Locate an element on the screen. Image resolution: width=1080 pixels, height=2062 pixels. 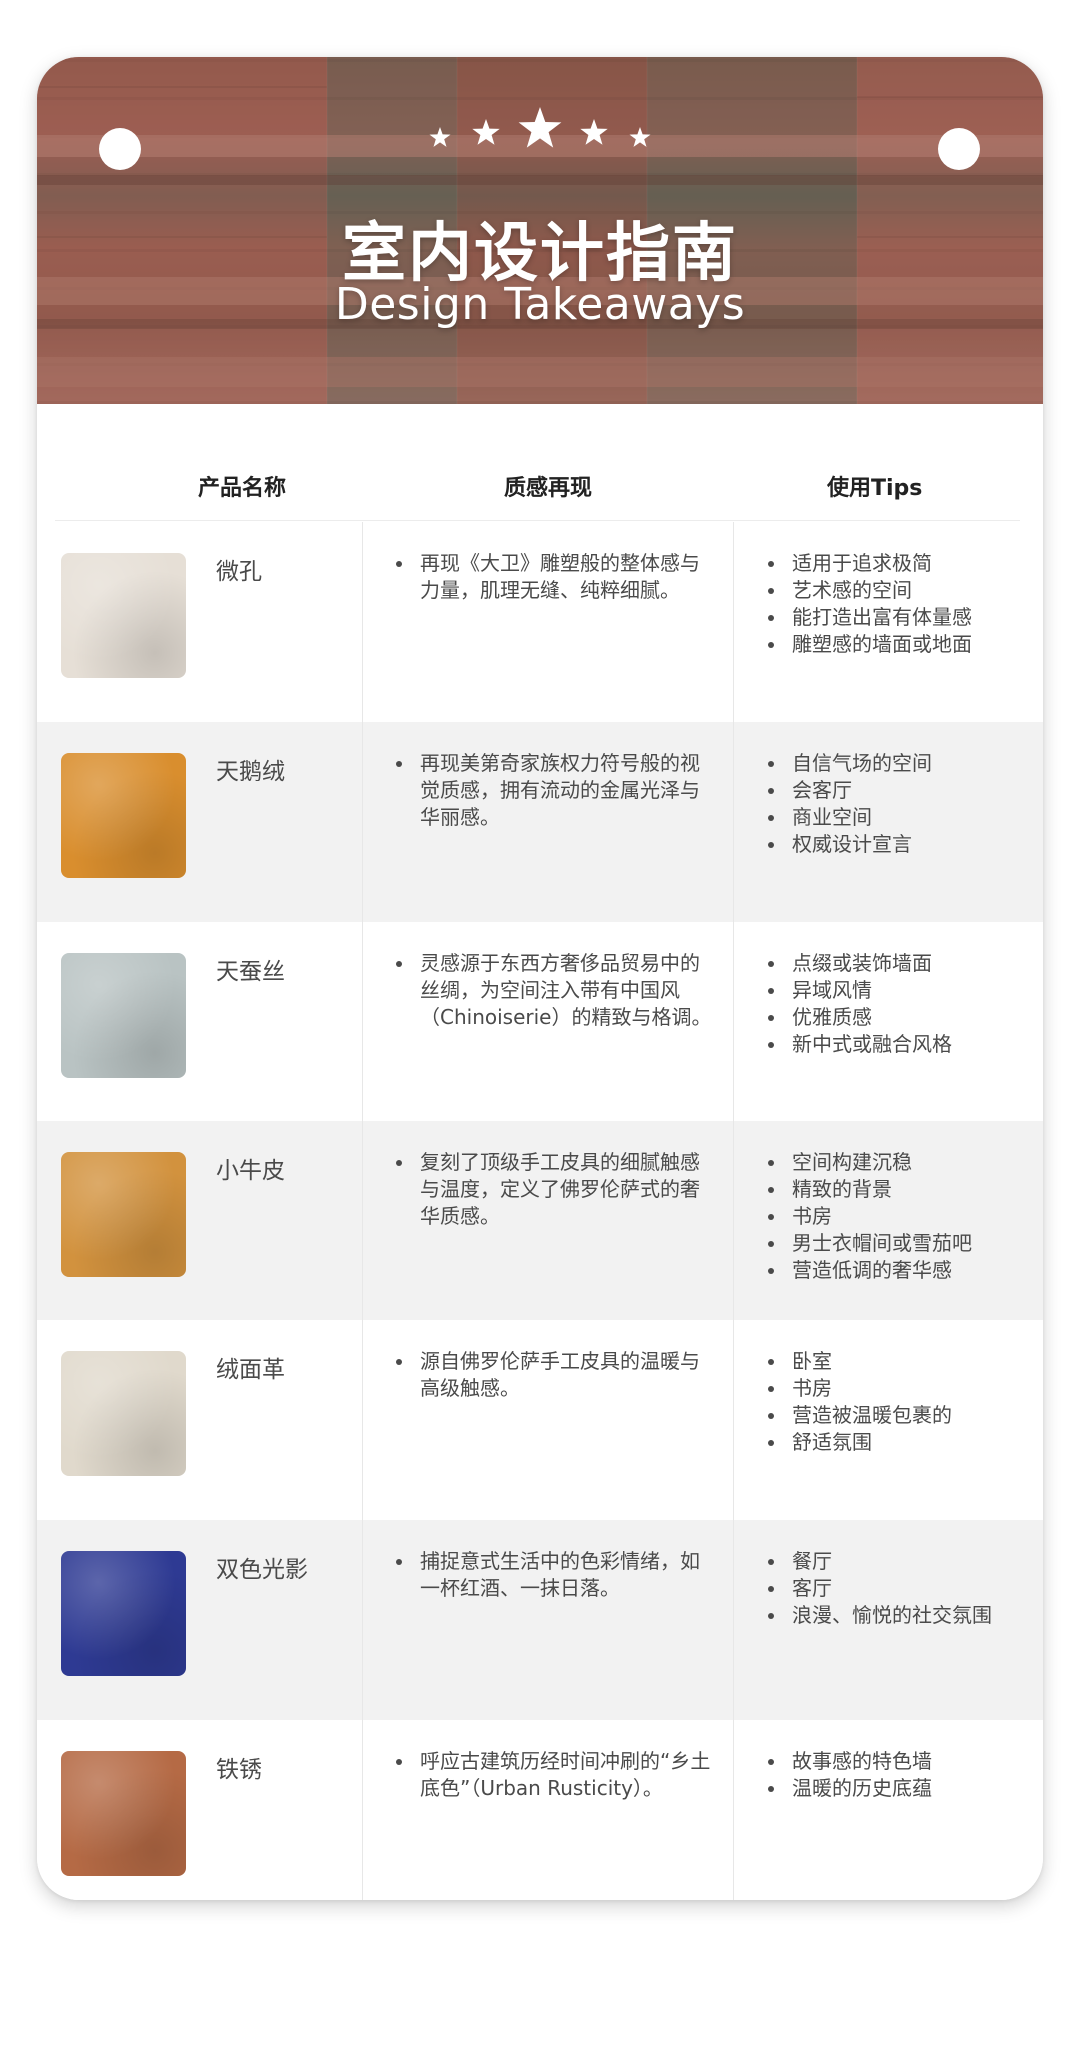
tip-item: 男士衣帽间或雪茄吧 is located at coordinates (899, 1243).